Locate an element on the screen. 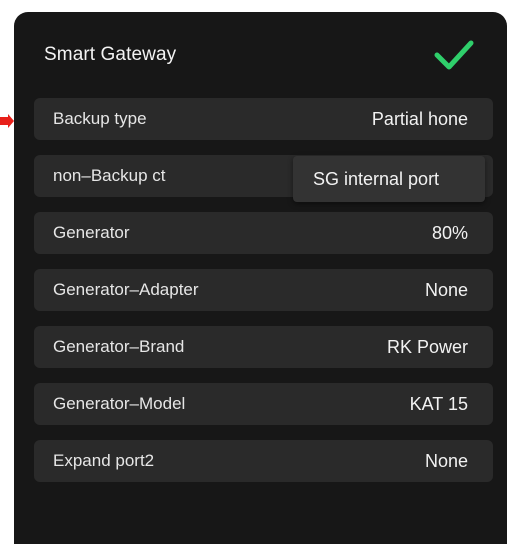  setting-row-generator-model: Generator–Model KAT 15 is located at coordinates (263, 404).